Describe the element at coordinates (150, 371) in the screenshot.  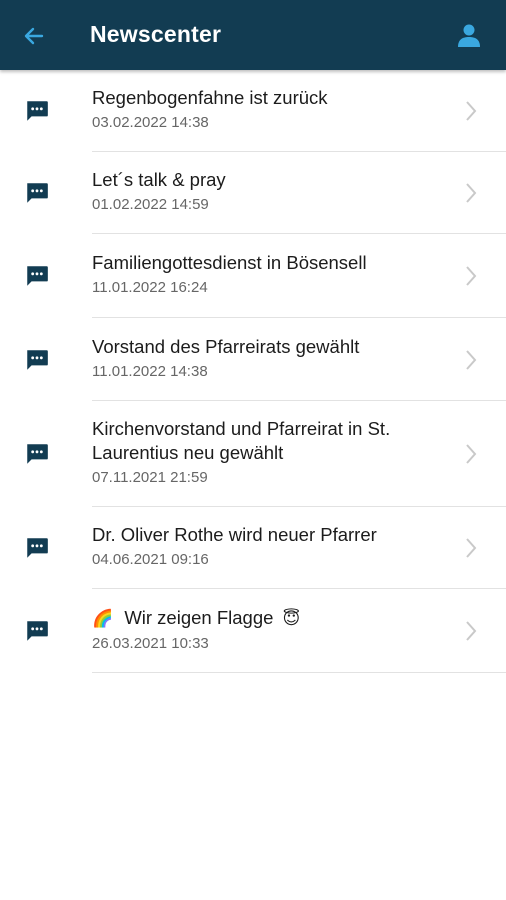
I see `news-date: 11.01.2022 14:38` at that location.